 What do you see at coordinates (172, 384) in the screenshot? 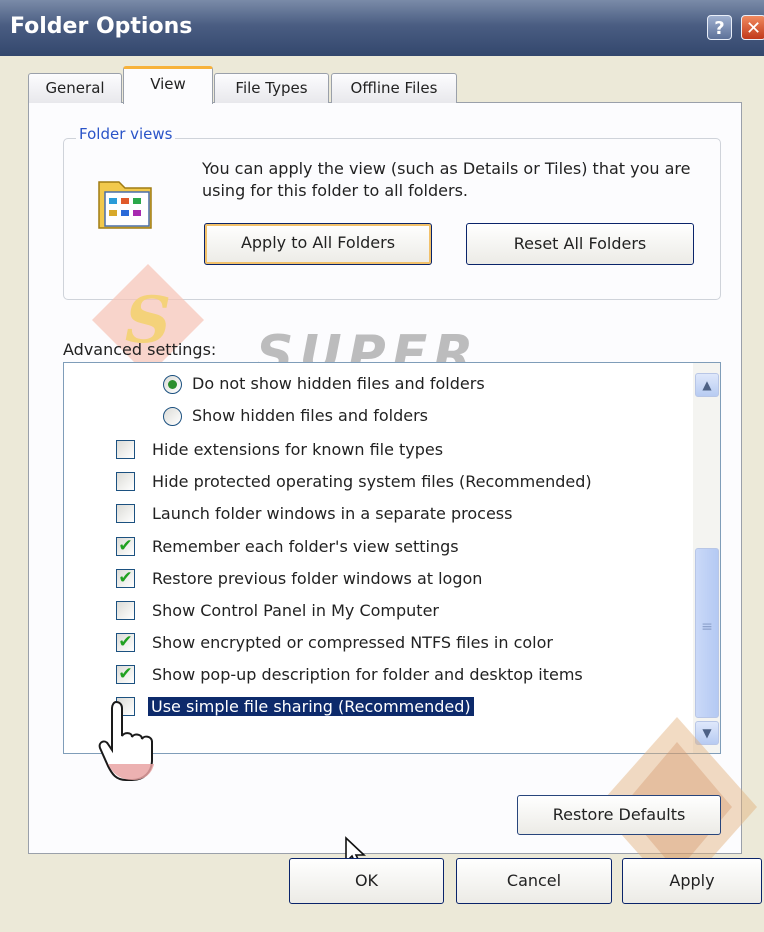
I see `radio-hide-hidden-files` at bounding box center [172, 384].